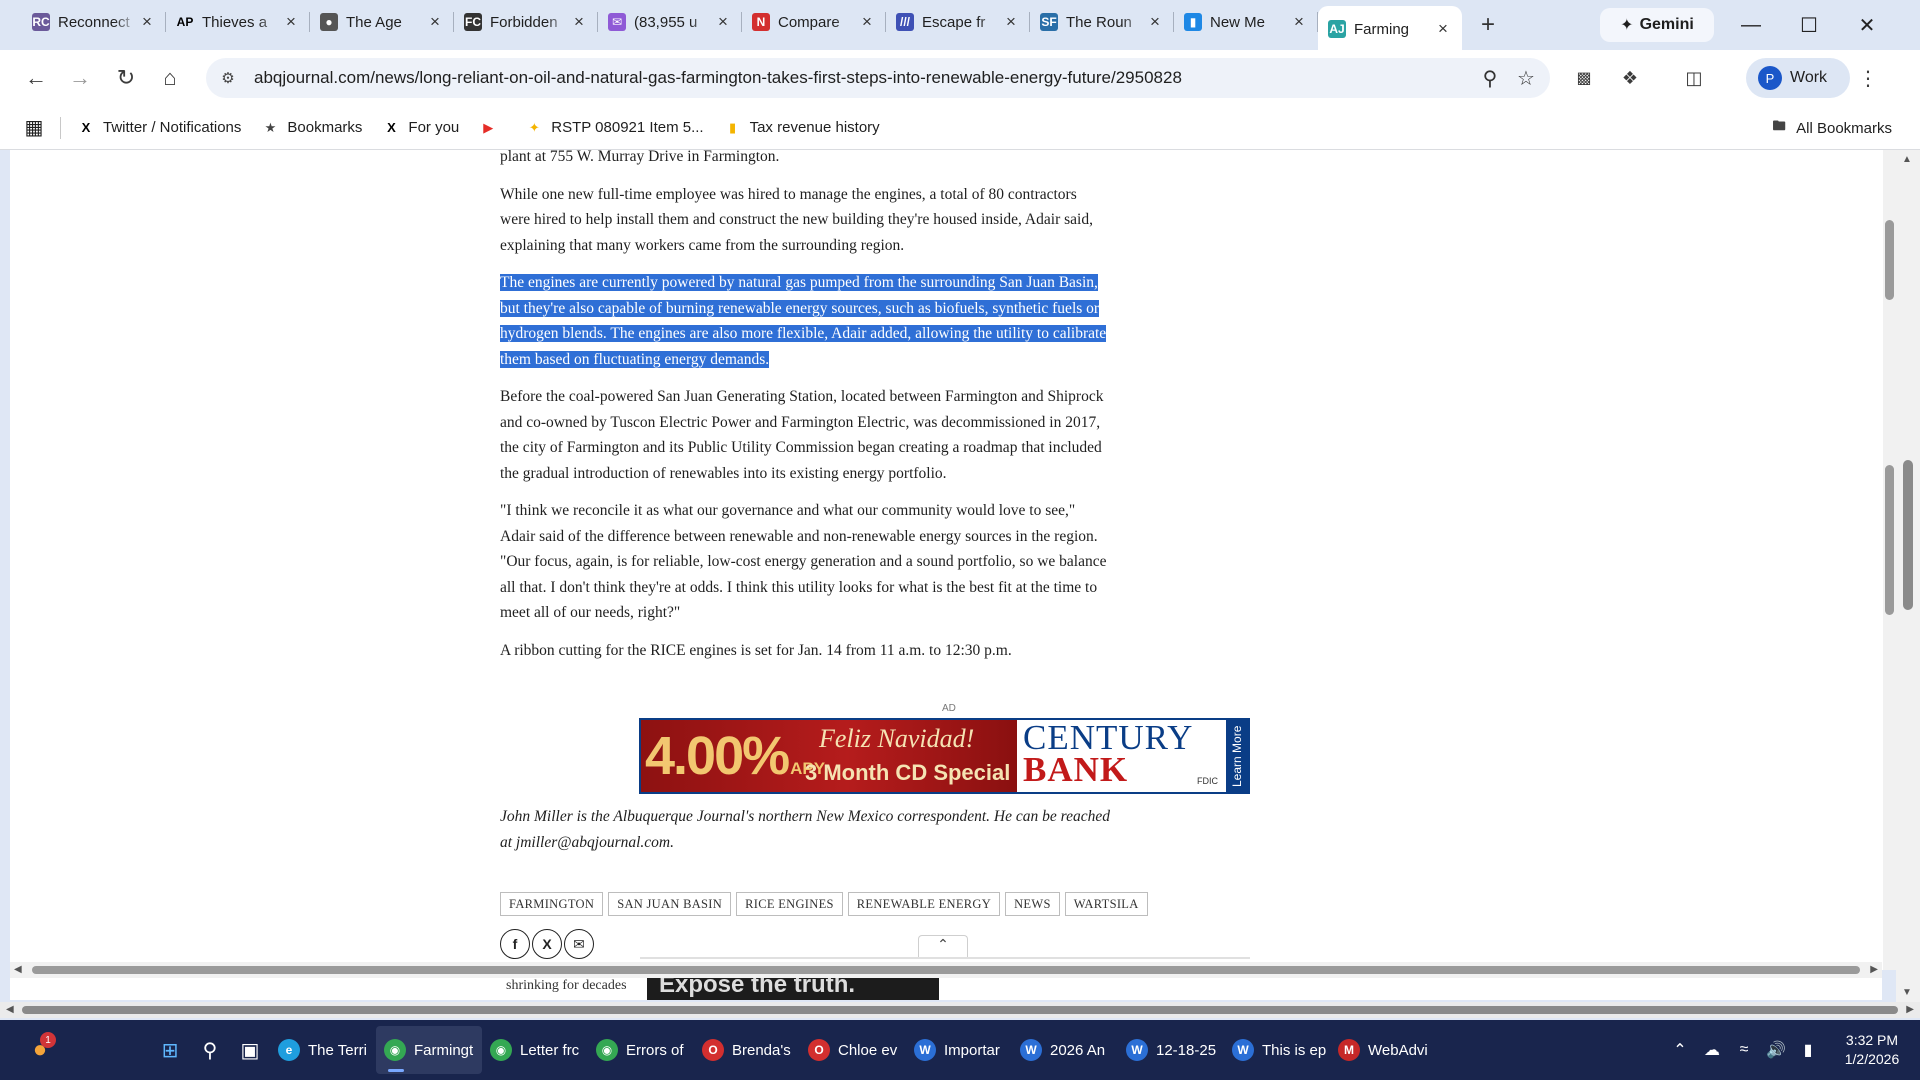  What do you see at coordinates (1294, 1050) in the screenshot?
I see `taskbar-app-label: This is ep` at bounding box center [1294, 1050].